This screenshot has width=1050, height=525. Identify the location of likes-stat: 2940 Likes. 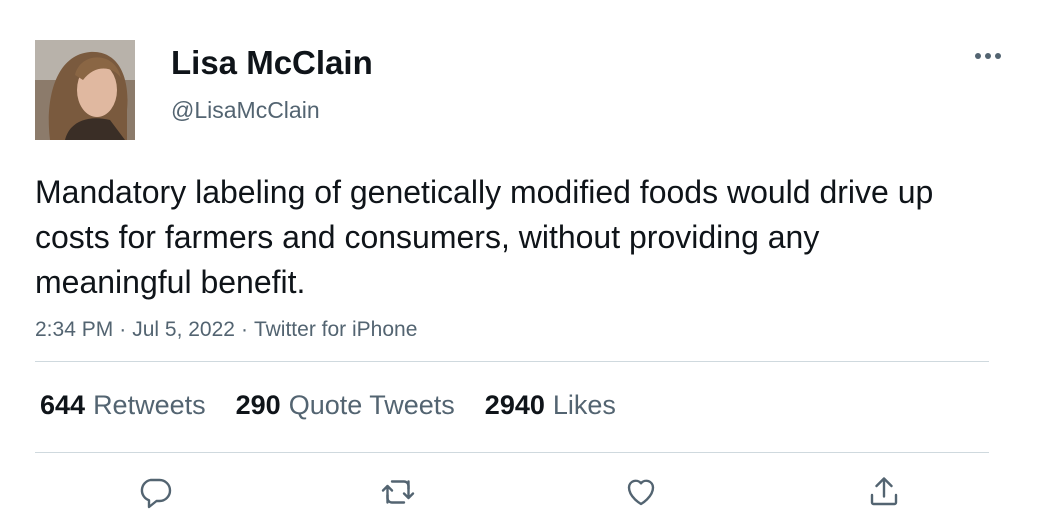
(550, 405).